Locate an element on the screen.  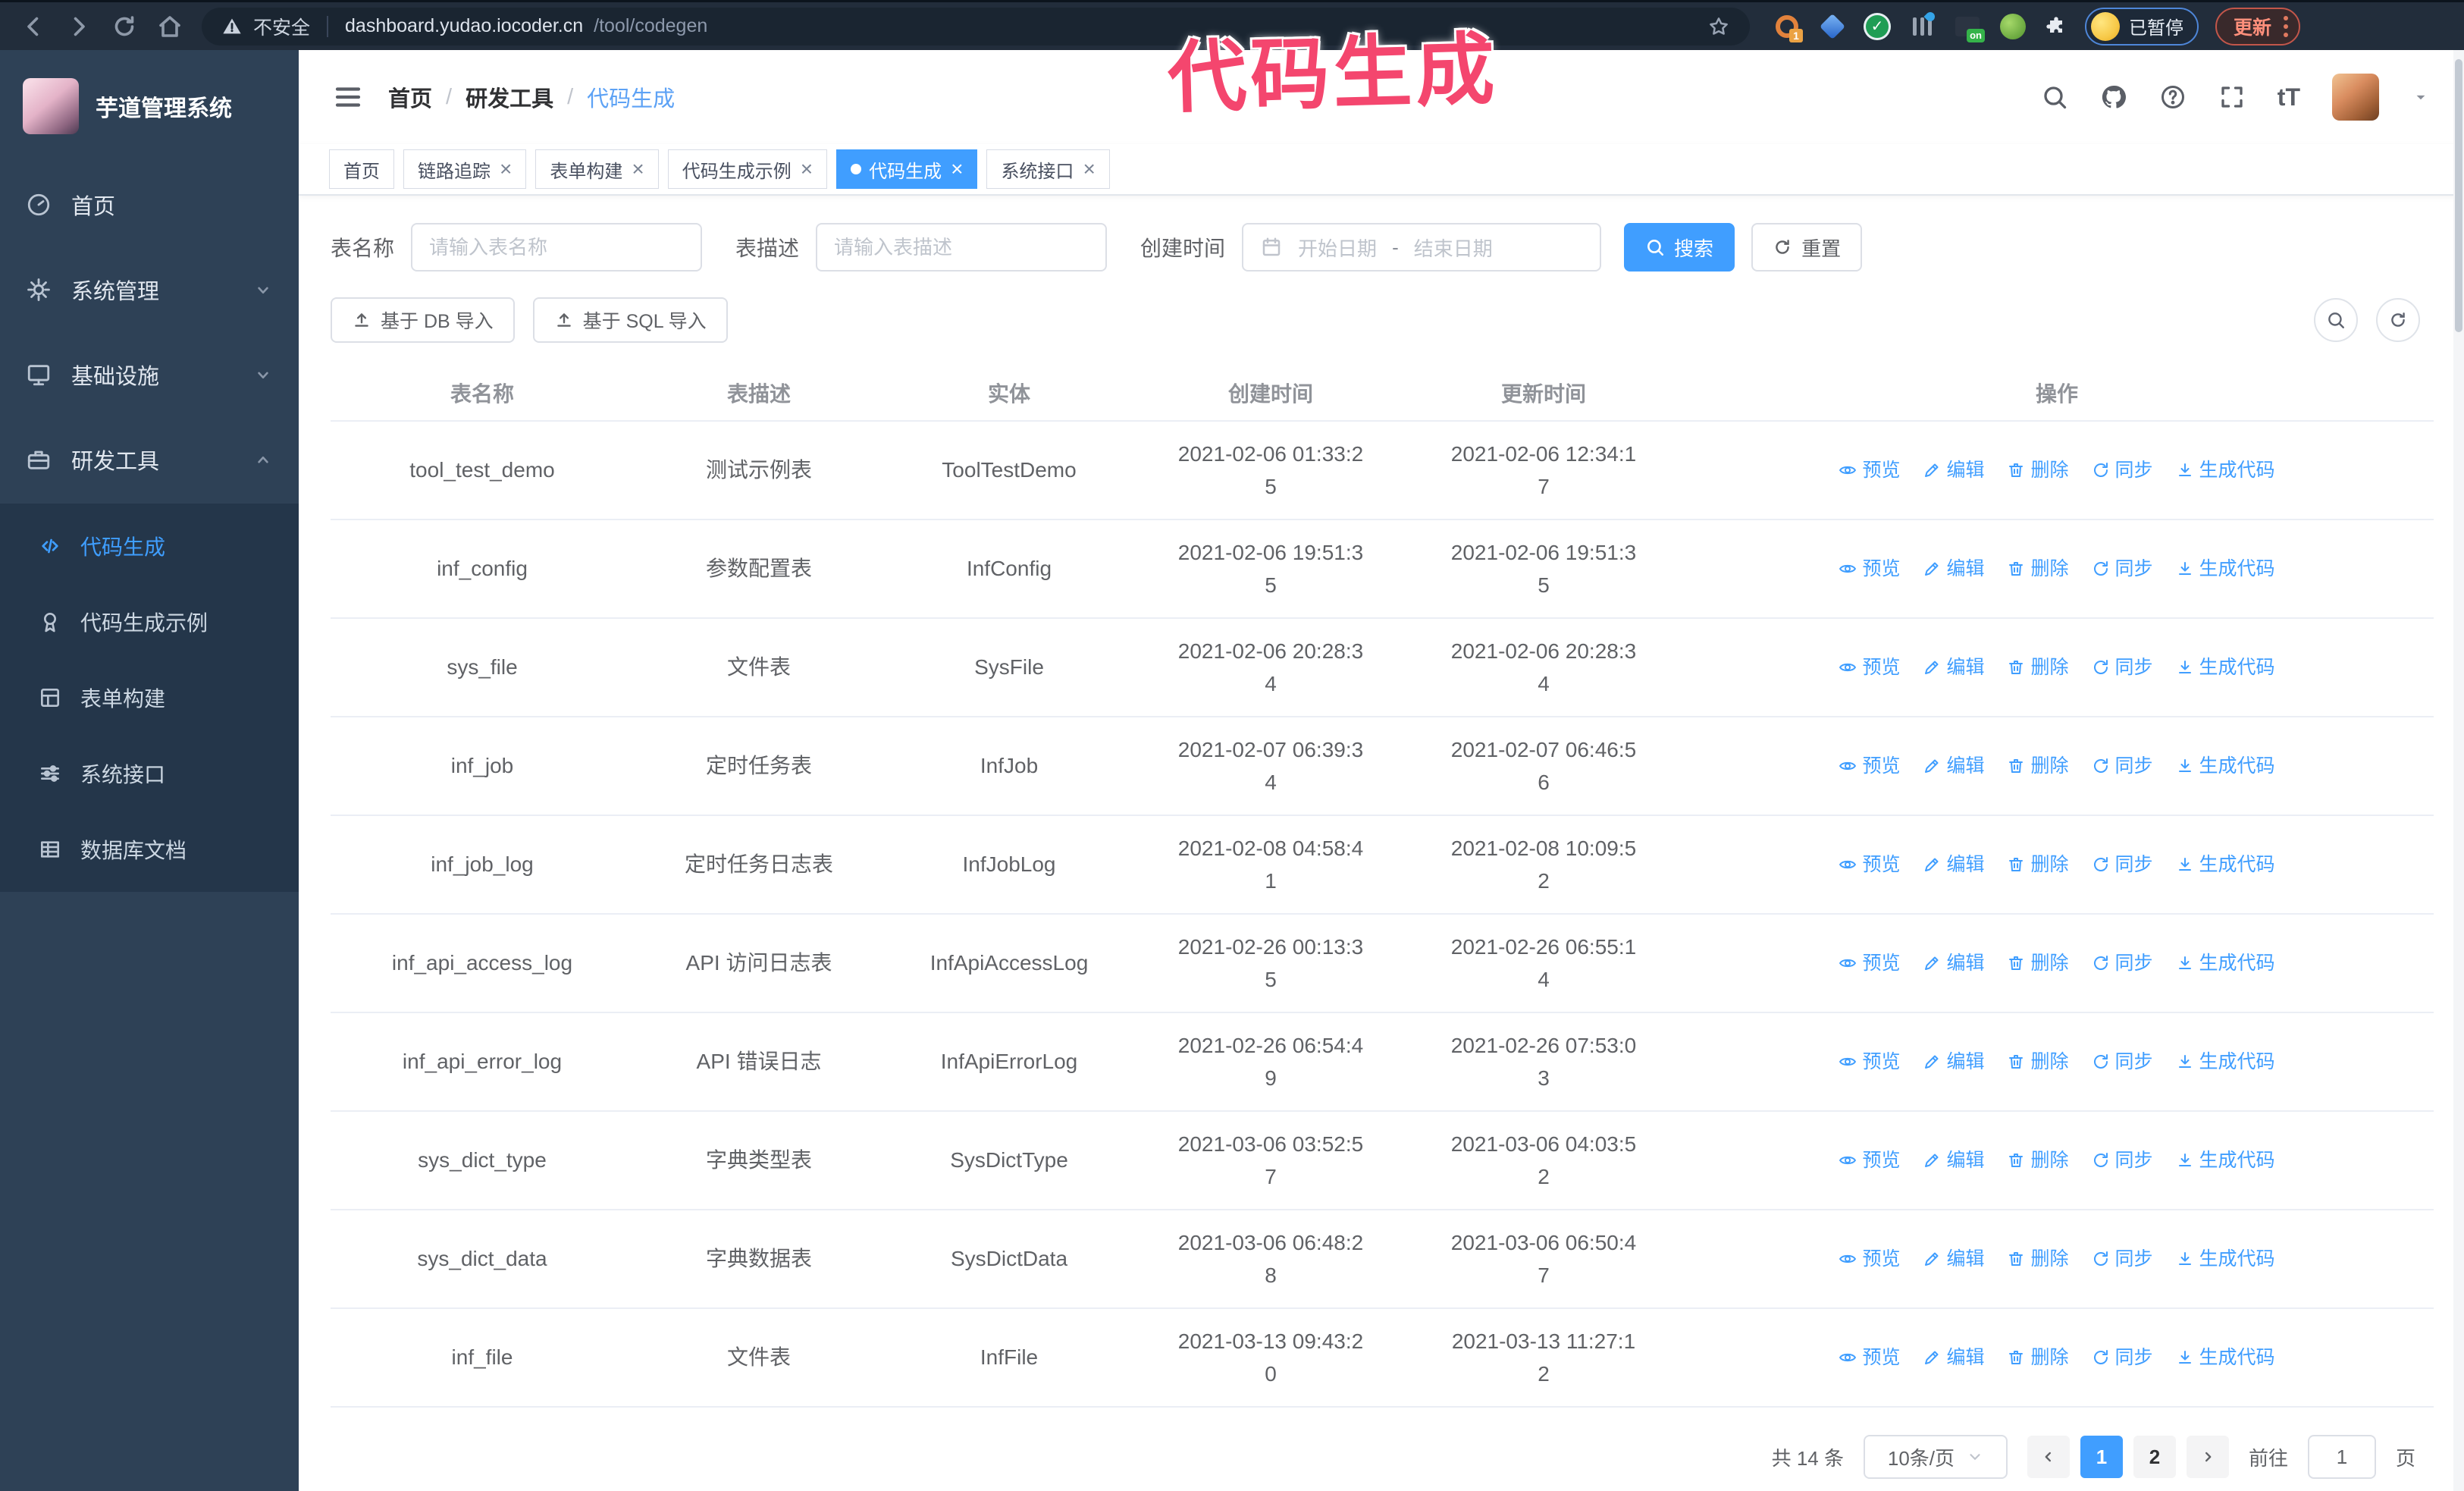
sidebar-logo: 芋道管理系统 is located at coordinates (150, 106).